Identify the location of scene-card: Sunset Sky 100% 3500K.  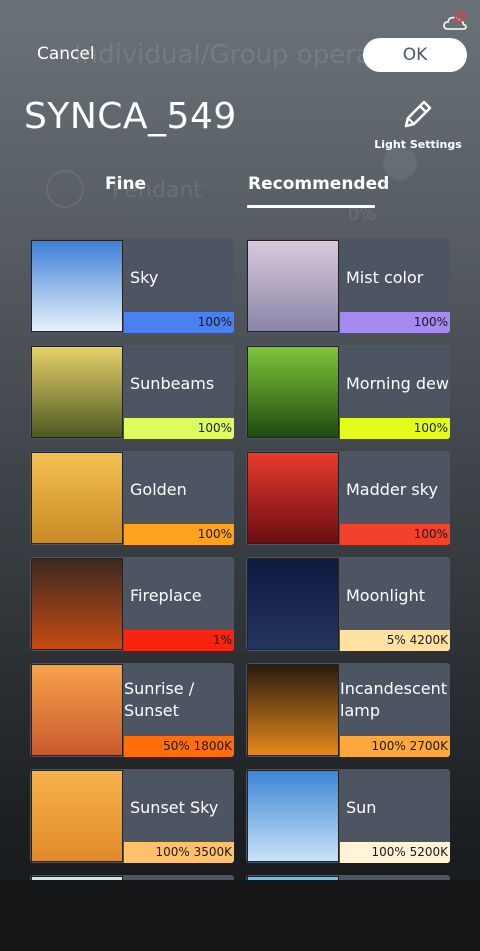
(132, 816).